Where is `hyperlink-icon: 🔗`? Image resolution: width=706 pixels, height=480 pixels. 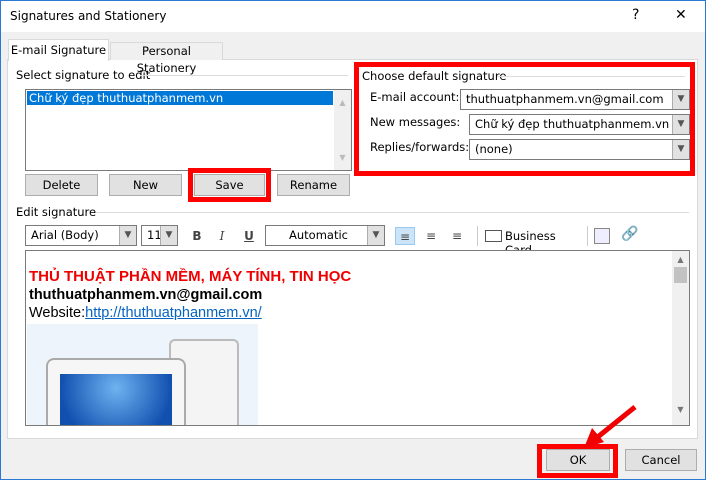 hyperlink-icon: 🔗 is located at coordinates (629, 235).